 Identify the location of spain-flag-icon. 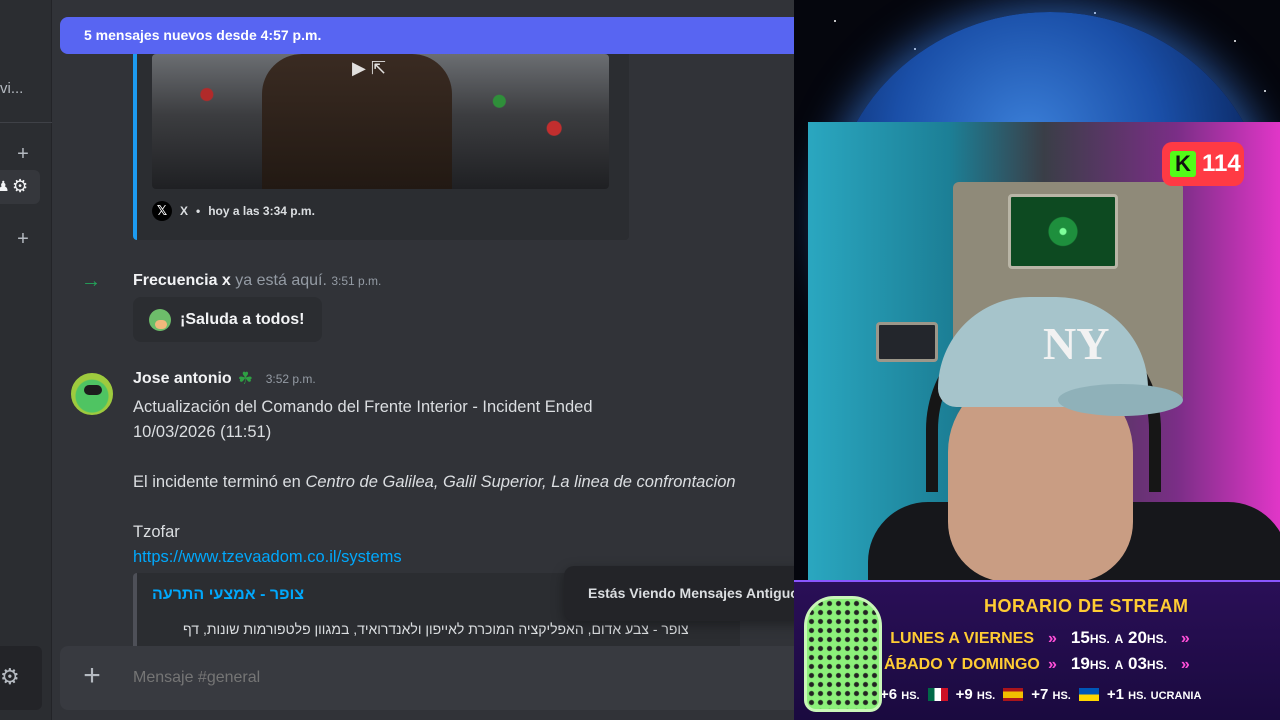
(1013, 694).